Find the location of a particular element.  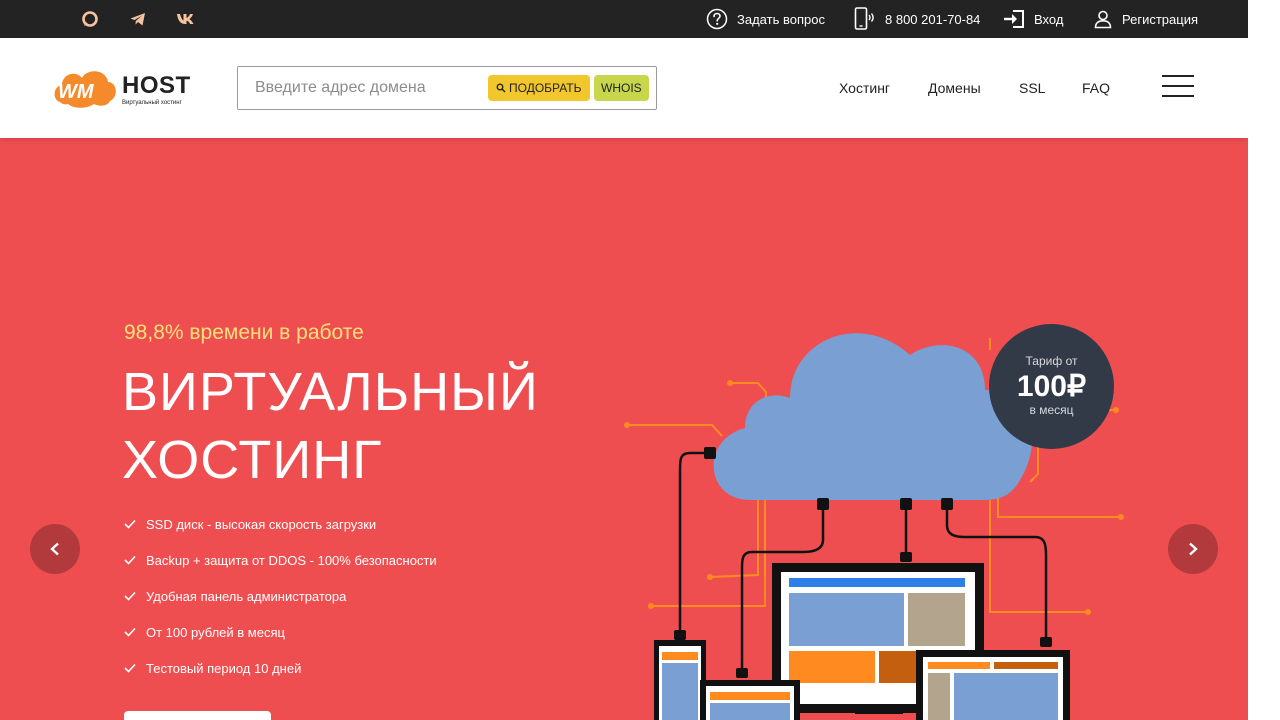

whois-button: WHOIS is located at coordinates (621, 88).